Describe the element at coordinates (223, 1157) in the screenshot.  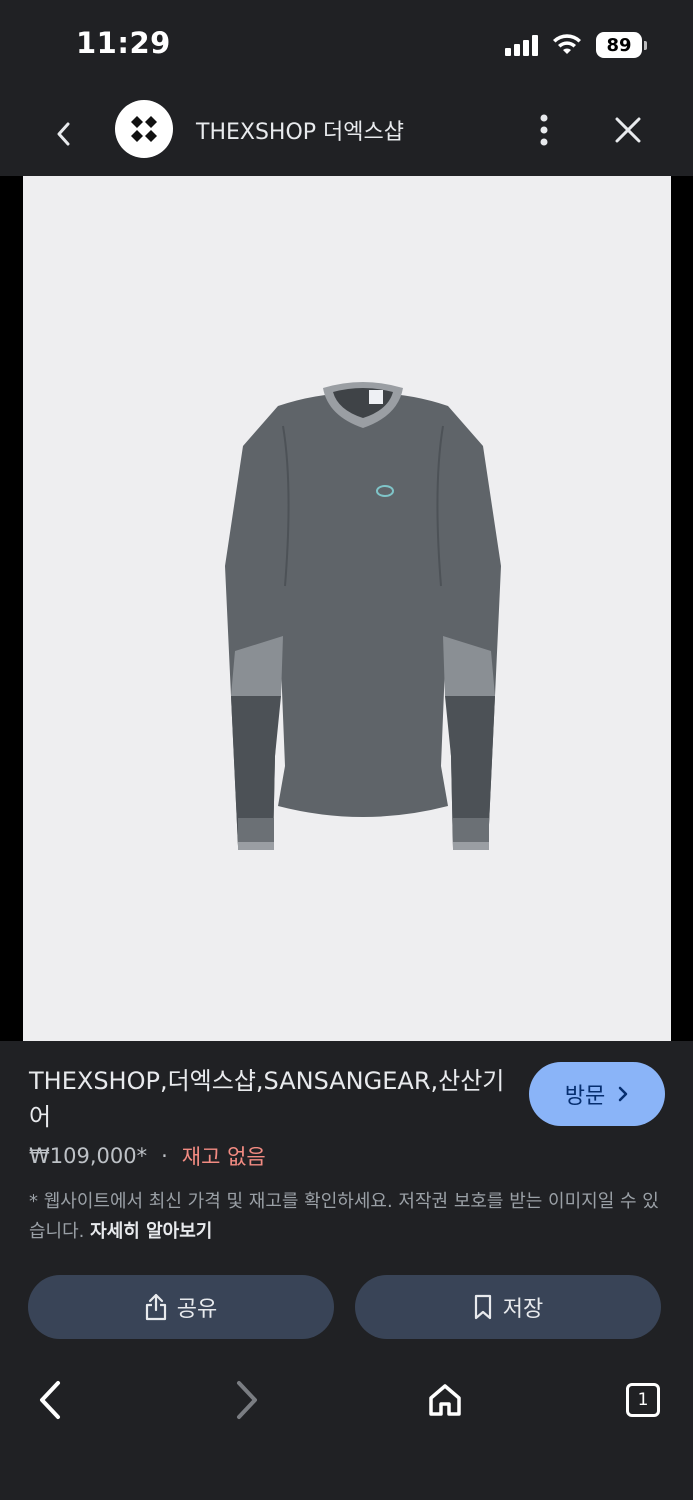
I see `stock-status: 재고 없음` at that location.